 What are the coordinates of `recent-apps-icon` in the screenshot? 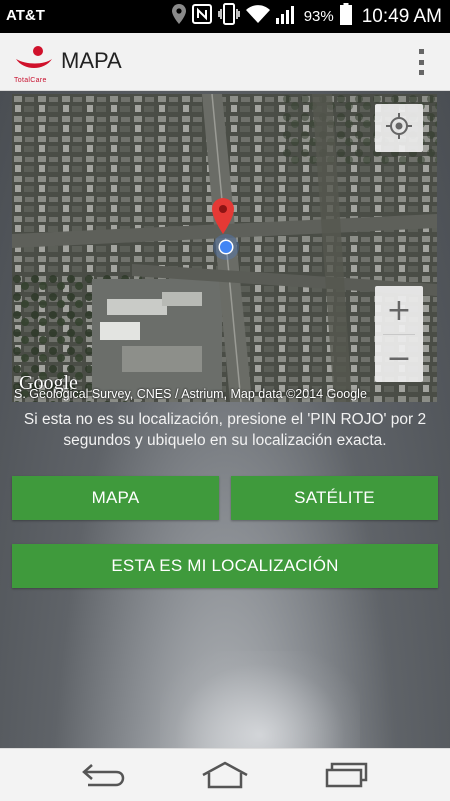 It's located at (347, 777).